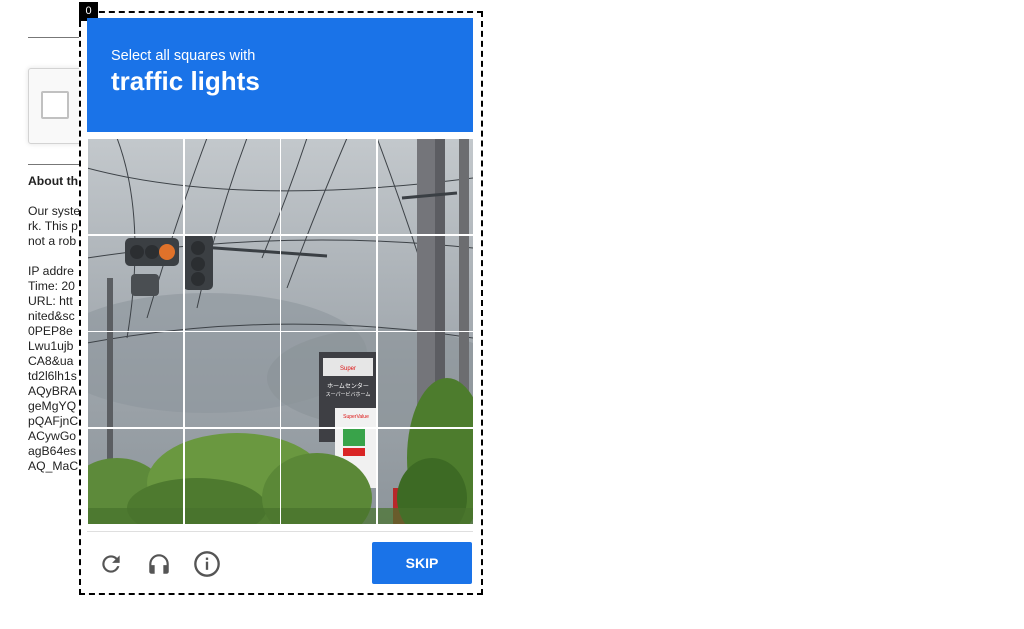 This screenshot has width=1024, height=629. Describe the element at coordinates (280, 75) in the screenshot. I see `captcha-header: Select all squares with traffic lights` at that location.